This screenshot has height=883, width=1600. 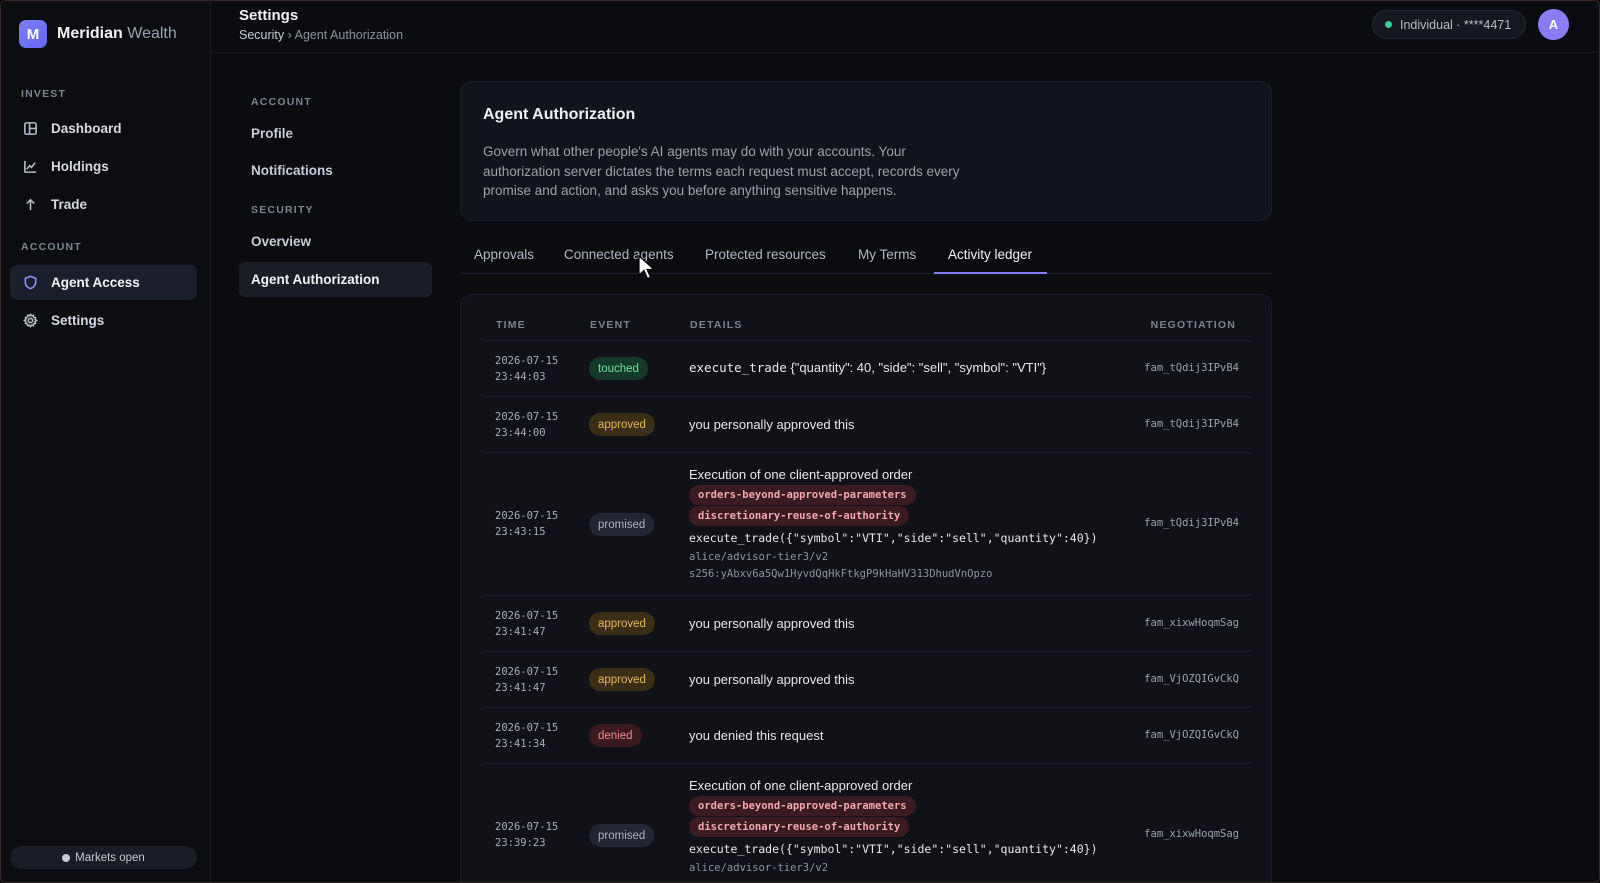 I want to click on sidebar-item-label: Trade, so click(x=69, y=204).